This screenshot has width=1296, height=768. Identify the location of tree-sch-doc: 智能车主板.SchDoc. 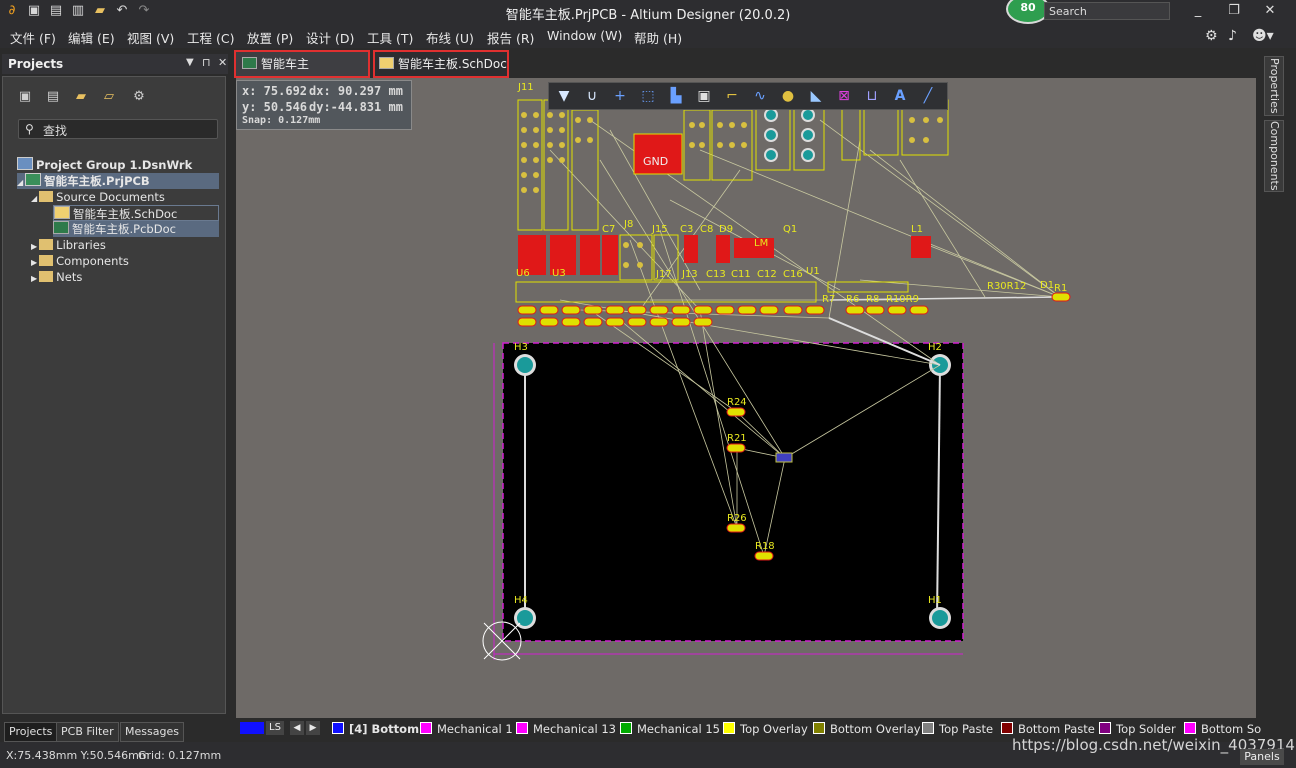
(136, 213).